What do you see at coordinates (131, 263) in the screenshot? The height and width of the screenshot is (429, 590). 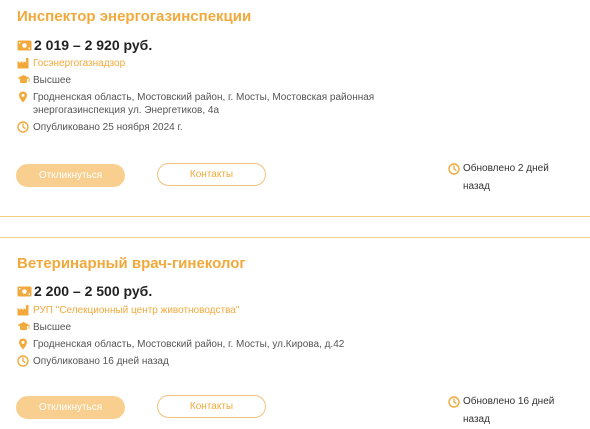 I see `vacancy-title: Ветеринарный врач-гинеколог` at bounding box center [131, 263].